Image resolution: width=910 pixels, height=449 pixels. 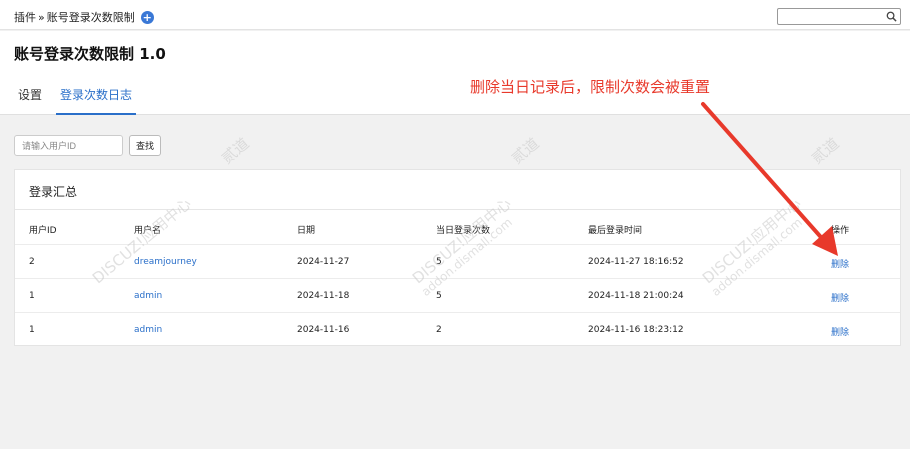 I want to click on search-box, so click(x=839, y=18).